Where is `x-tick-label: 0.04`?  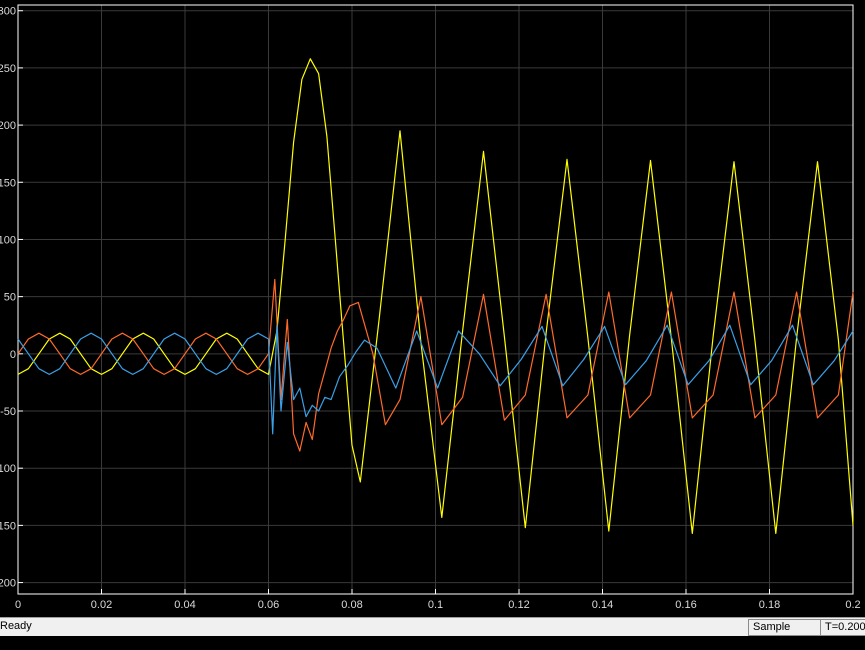 x-tick-label: 0.04 is located at coordinates (184, 605).